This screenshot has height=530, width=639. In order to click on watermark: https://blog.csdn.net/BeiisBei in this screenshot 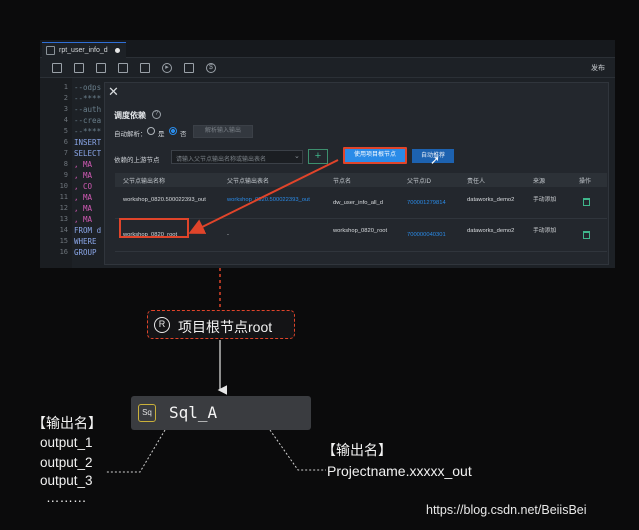, I will do `click(506, 510)`.